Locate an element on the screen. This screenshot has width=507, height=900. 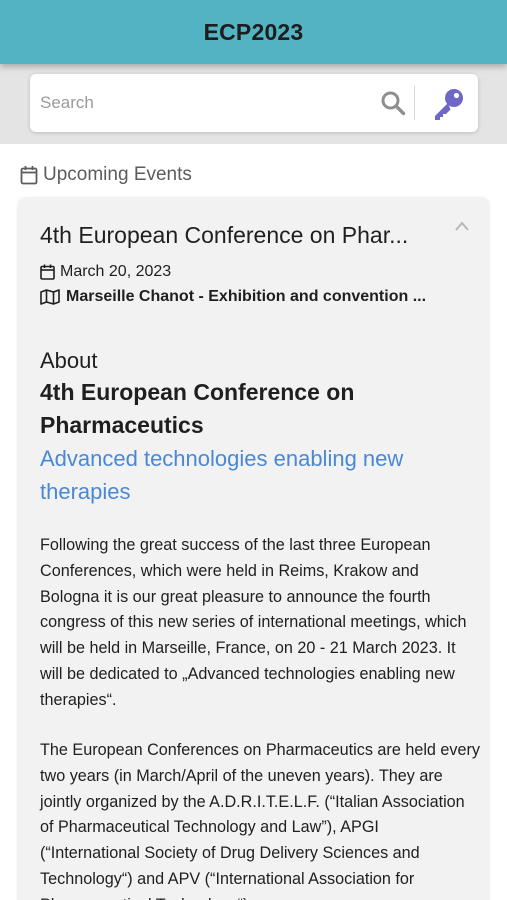
event-date-row: March 20, 2023 is located at coordinates (105, 272).